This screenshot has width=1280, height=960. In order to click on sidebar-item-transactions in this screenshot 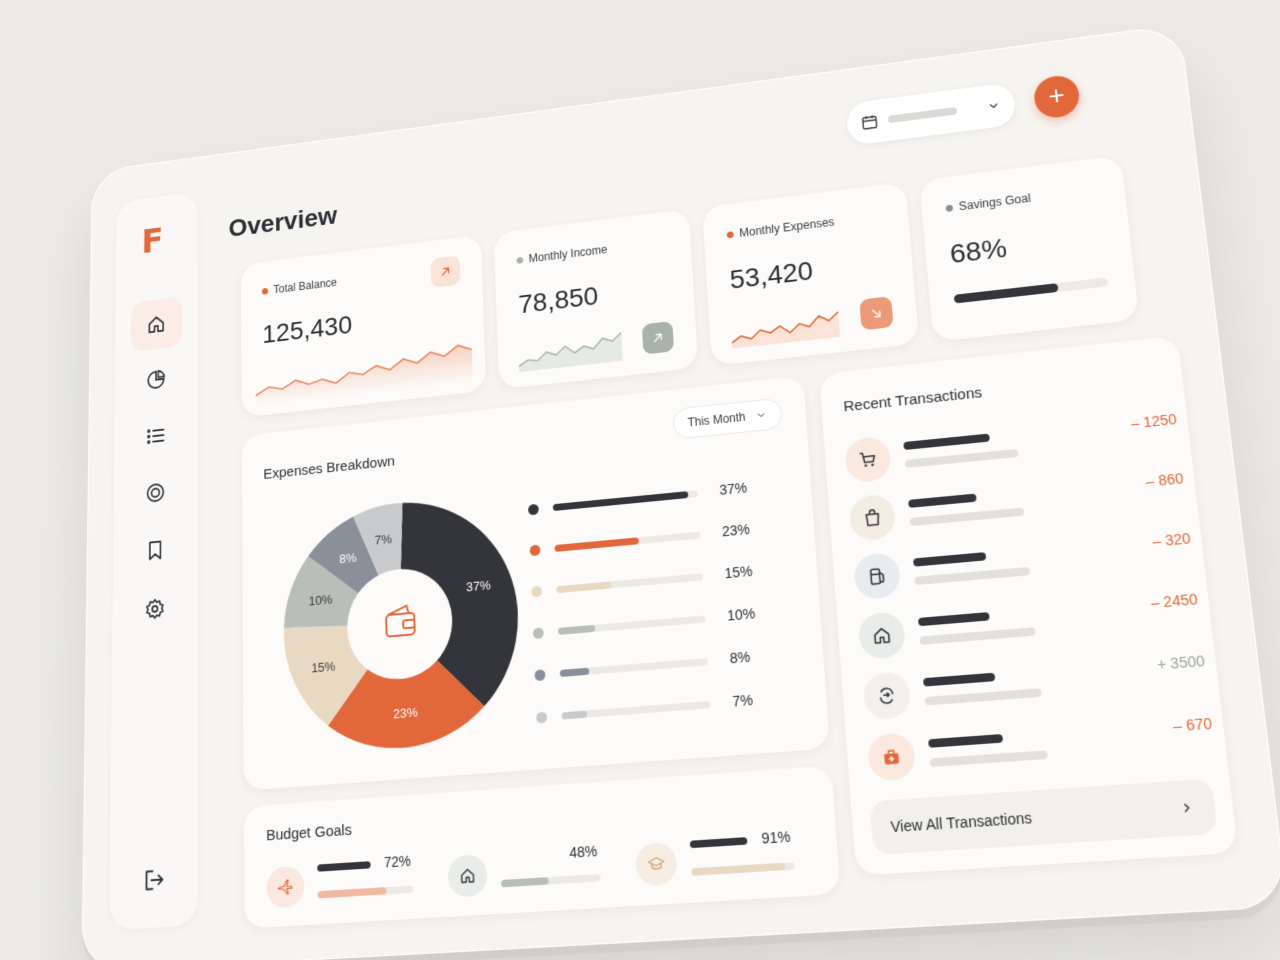, I will do `click(155, 436)`.